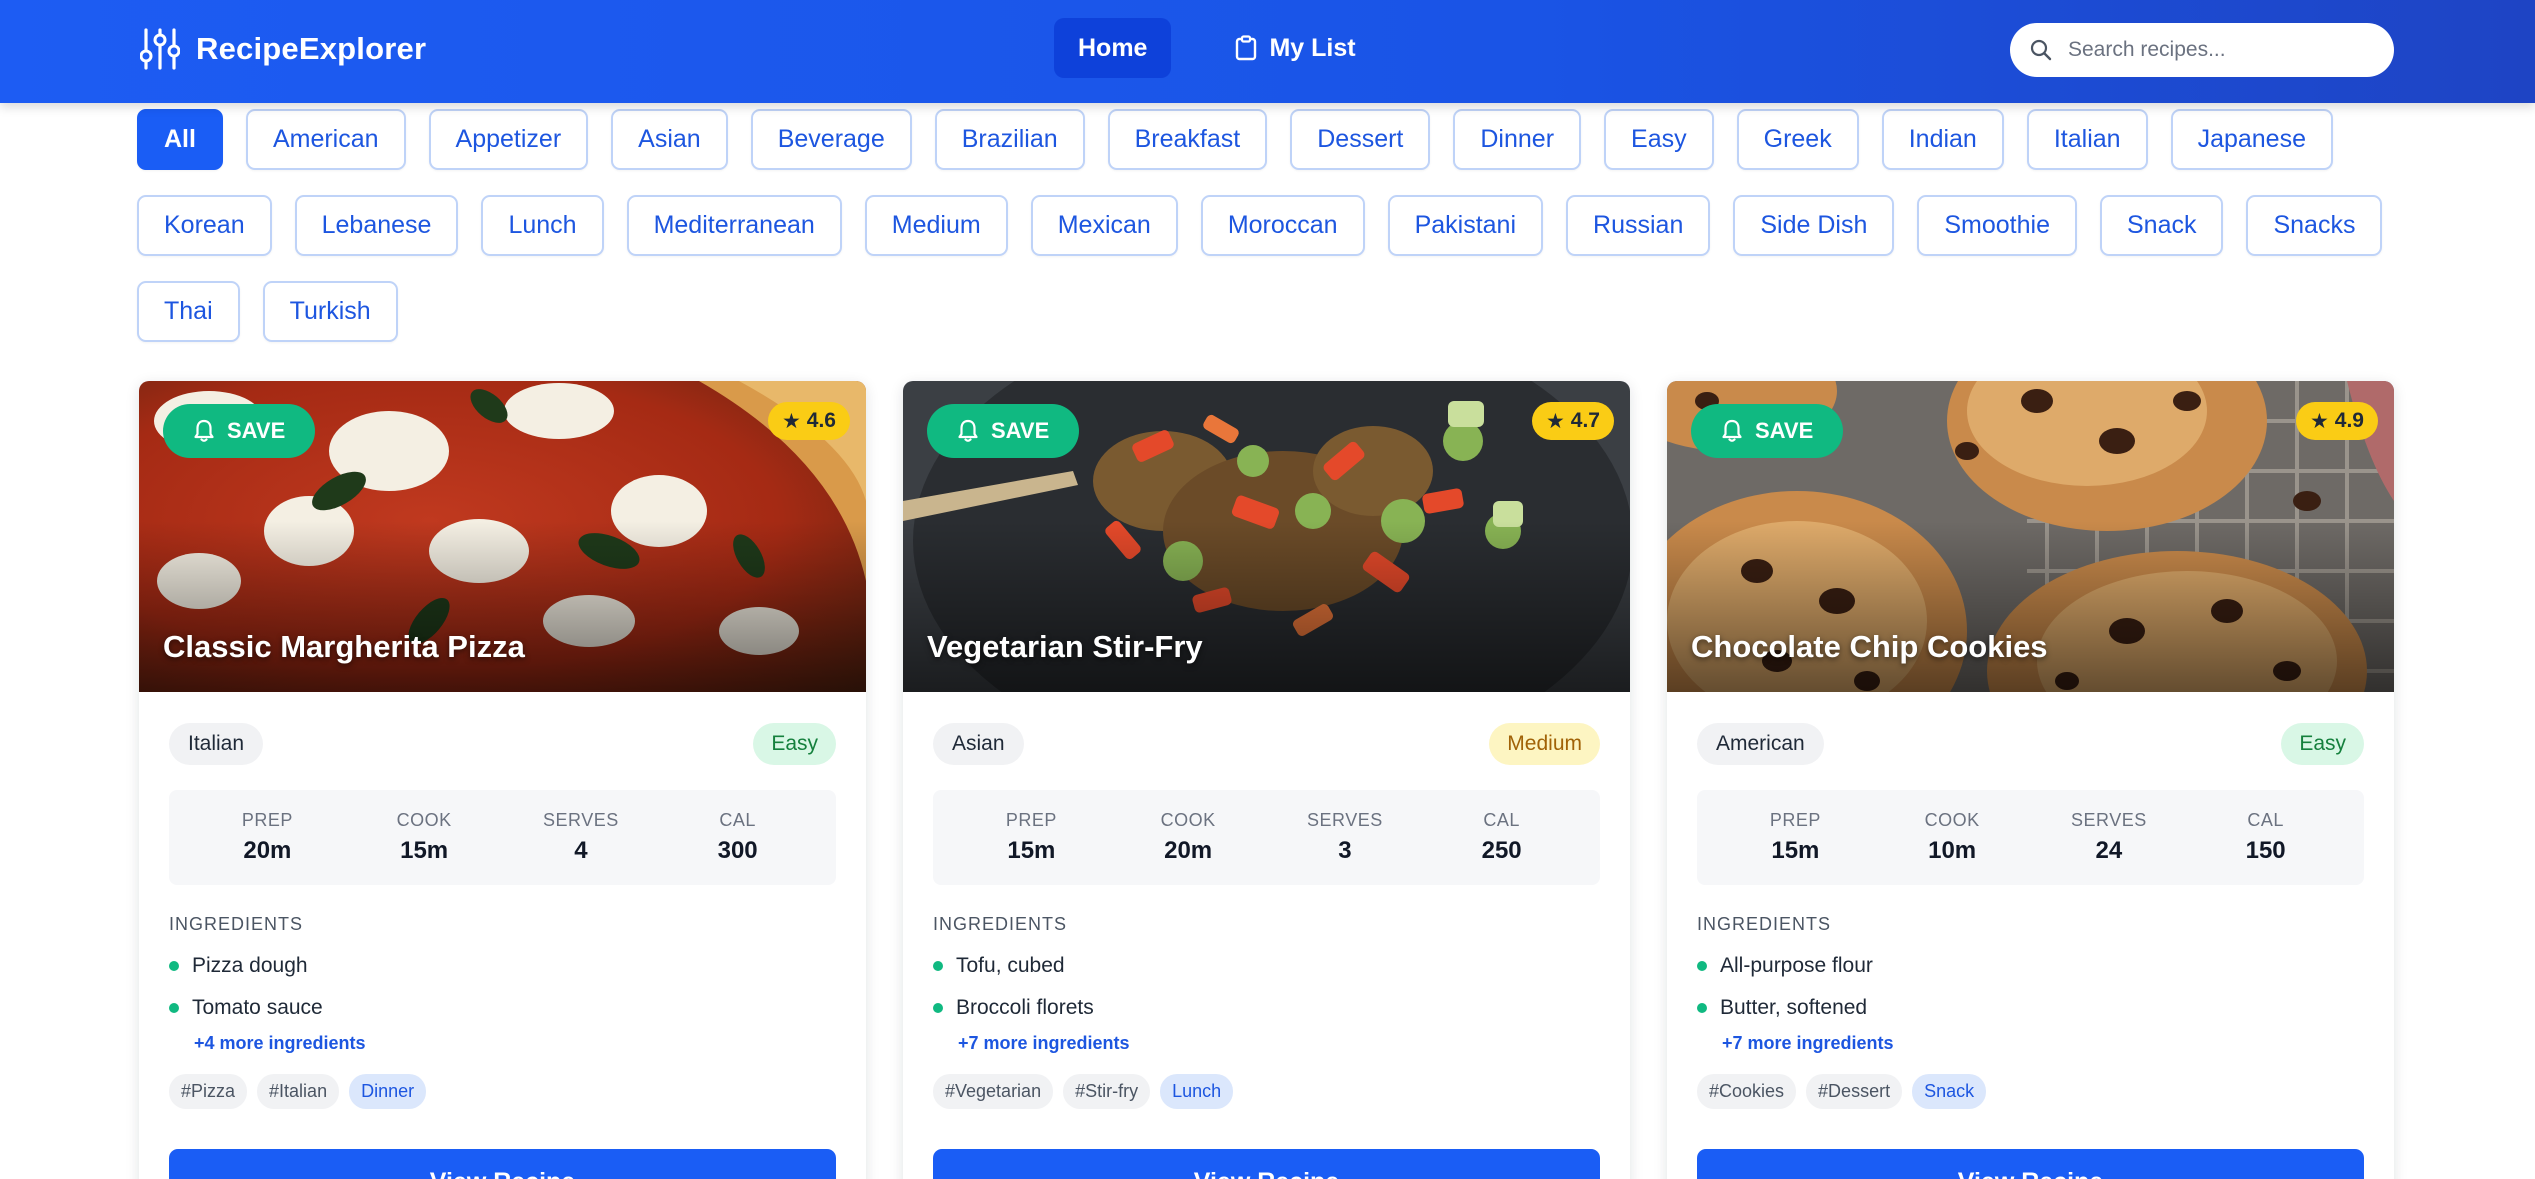 The image size is (2535, 1179). I want to click on nav-home: Home, so click(1113, 48).